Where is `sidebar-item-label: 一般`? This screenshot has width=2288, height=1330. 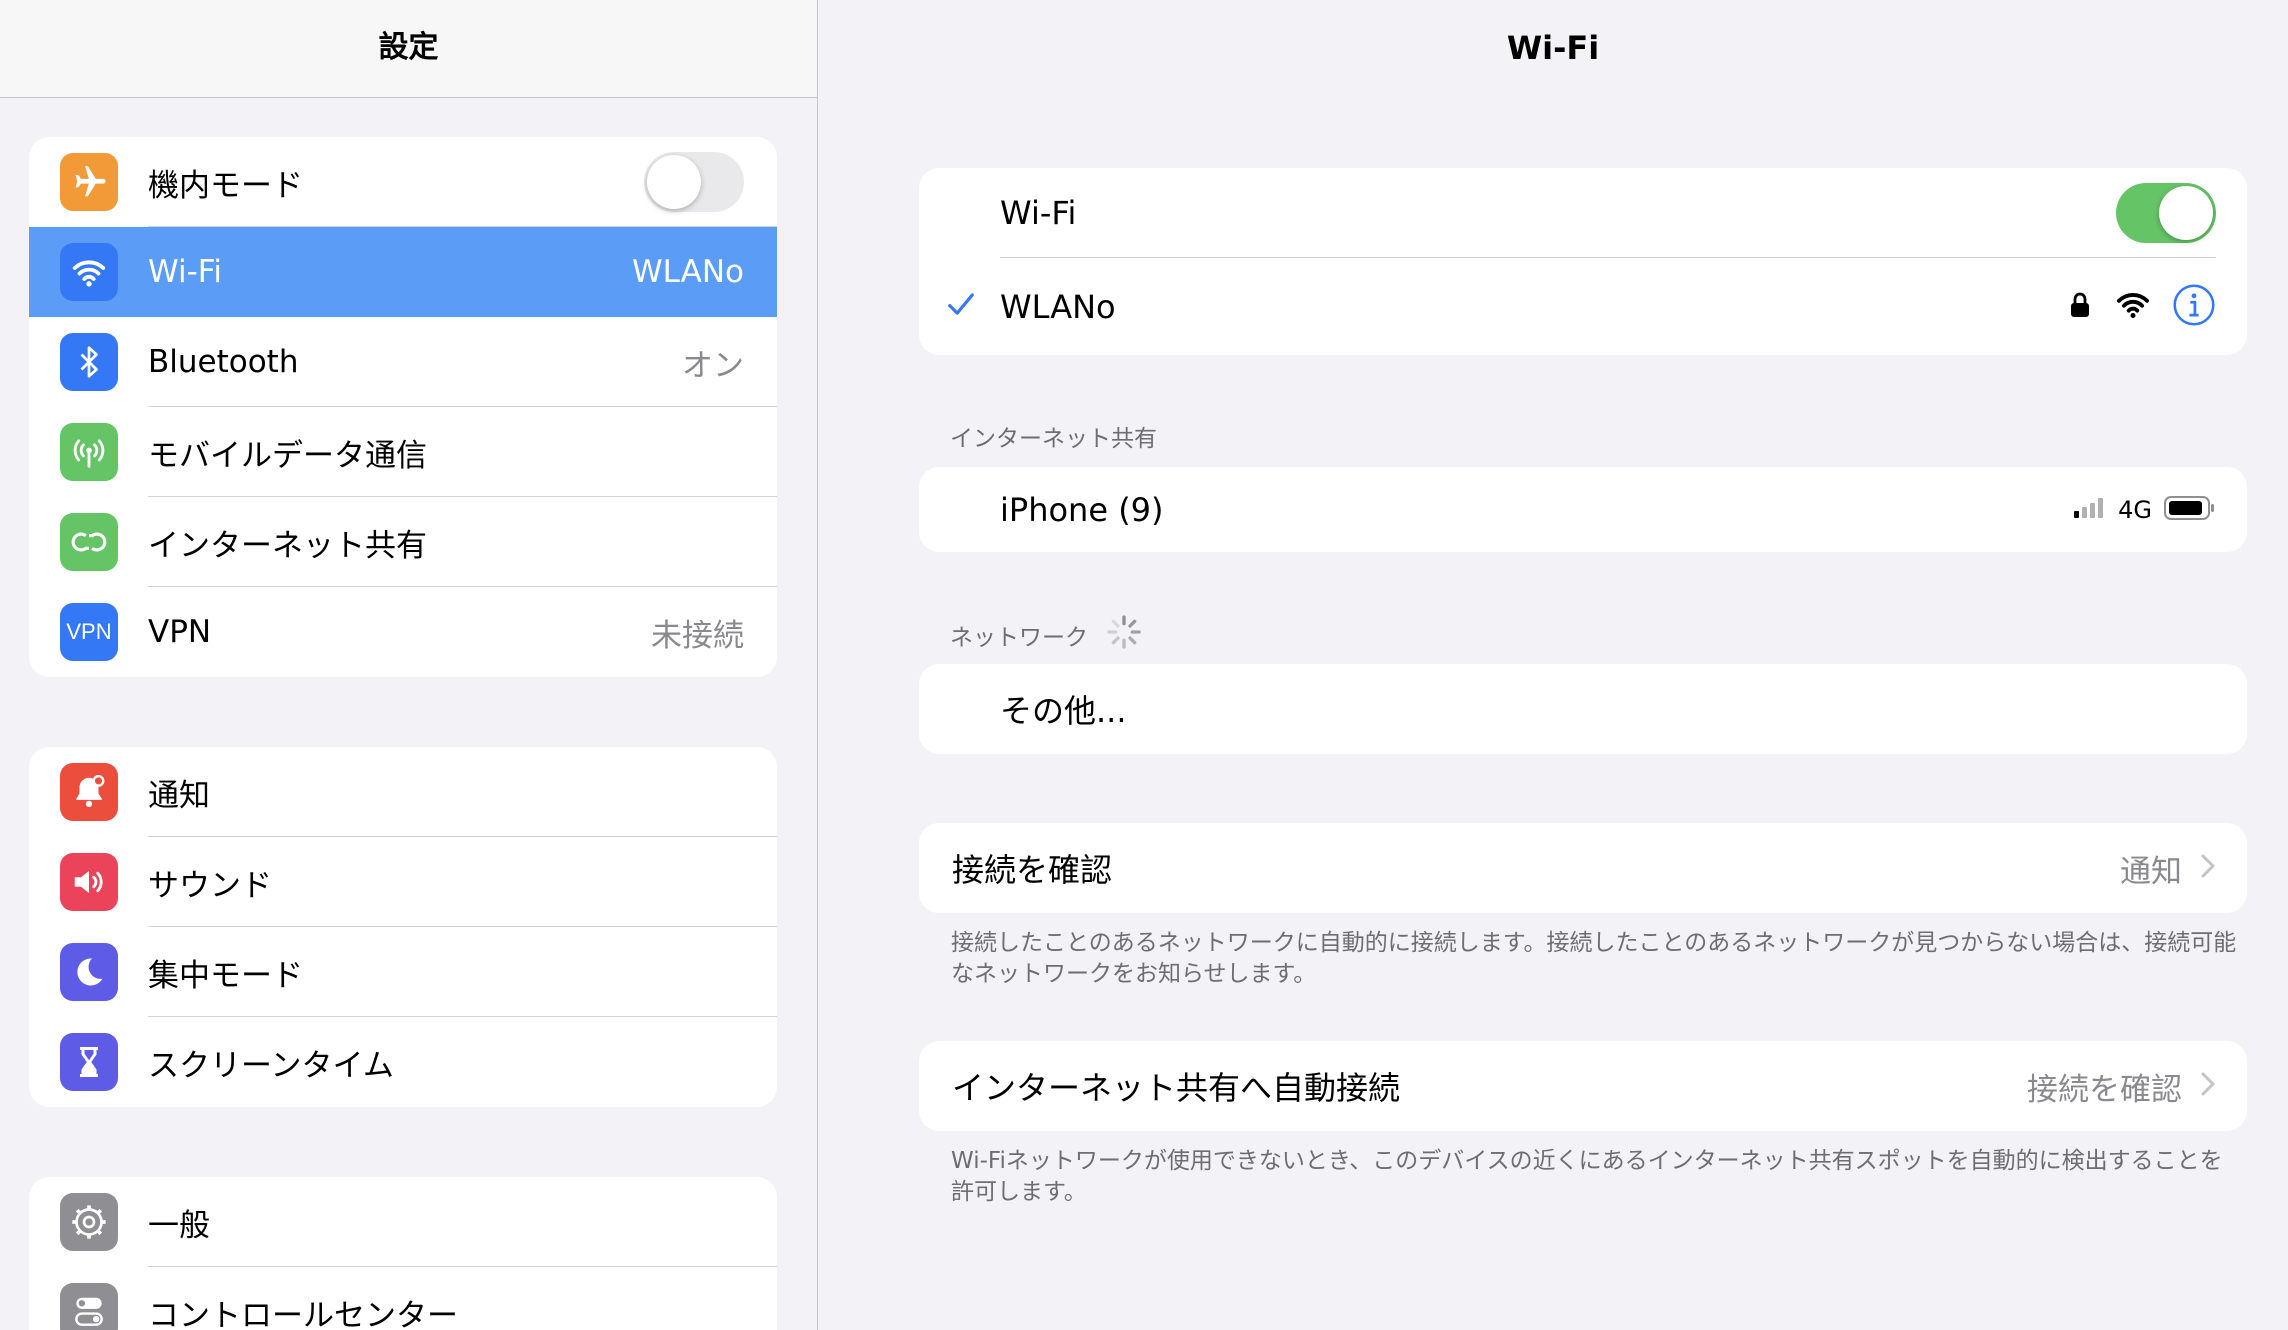
sidebar-item-label: 一般 is located at coordinates (179, 1225).